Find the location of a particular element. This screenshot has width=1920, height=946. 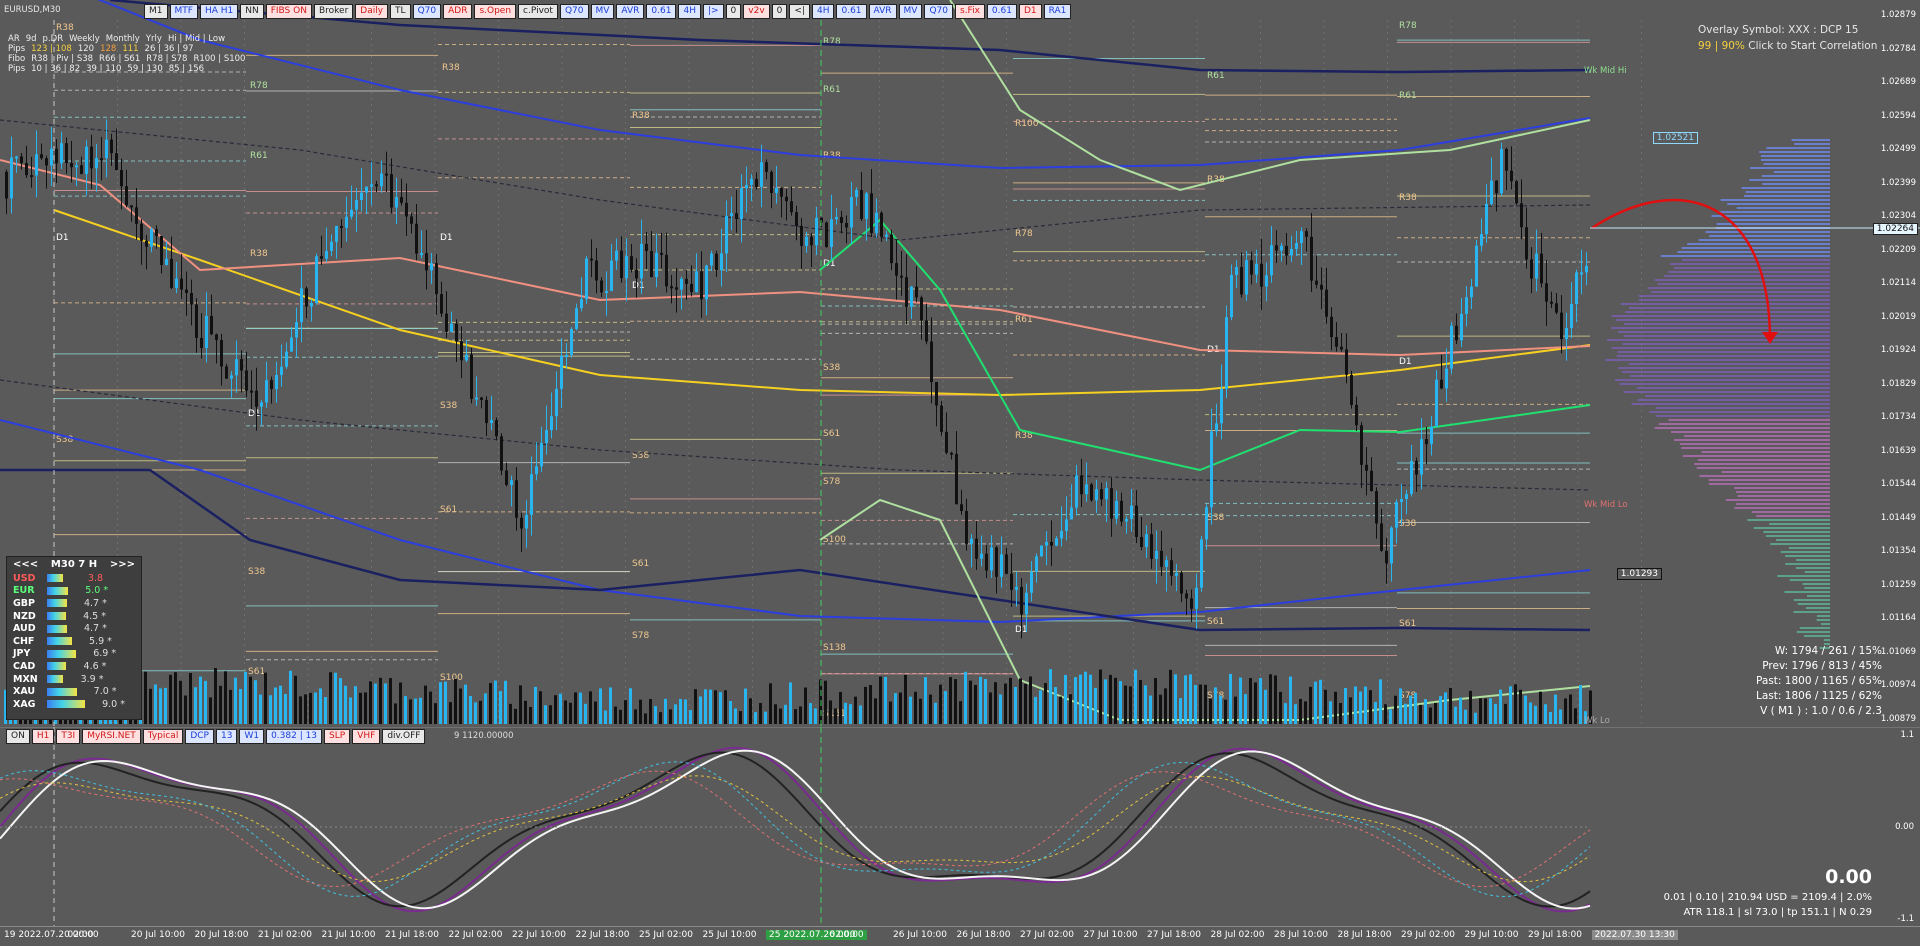

strength-value: 4.7 * is located at coordinates (95, 603).